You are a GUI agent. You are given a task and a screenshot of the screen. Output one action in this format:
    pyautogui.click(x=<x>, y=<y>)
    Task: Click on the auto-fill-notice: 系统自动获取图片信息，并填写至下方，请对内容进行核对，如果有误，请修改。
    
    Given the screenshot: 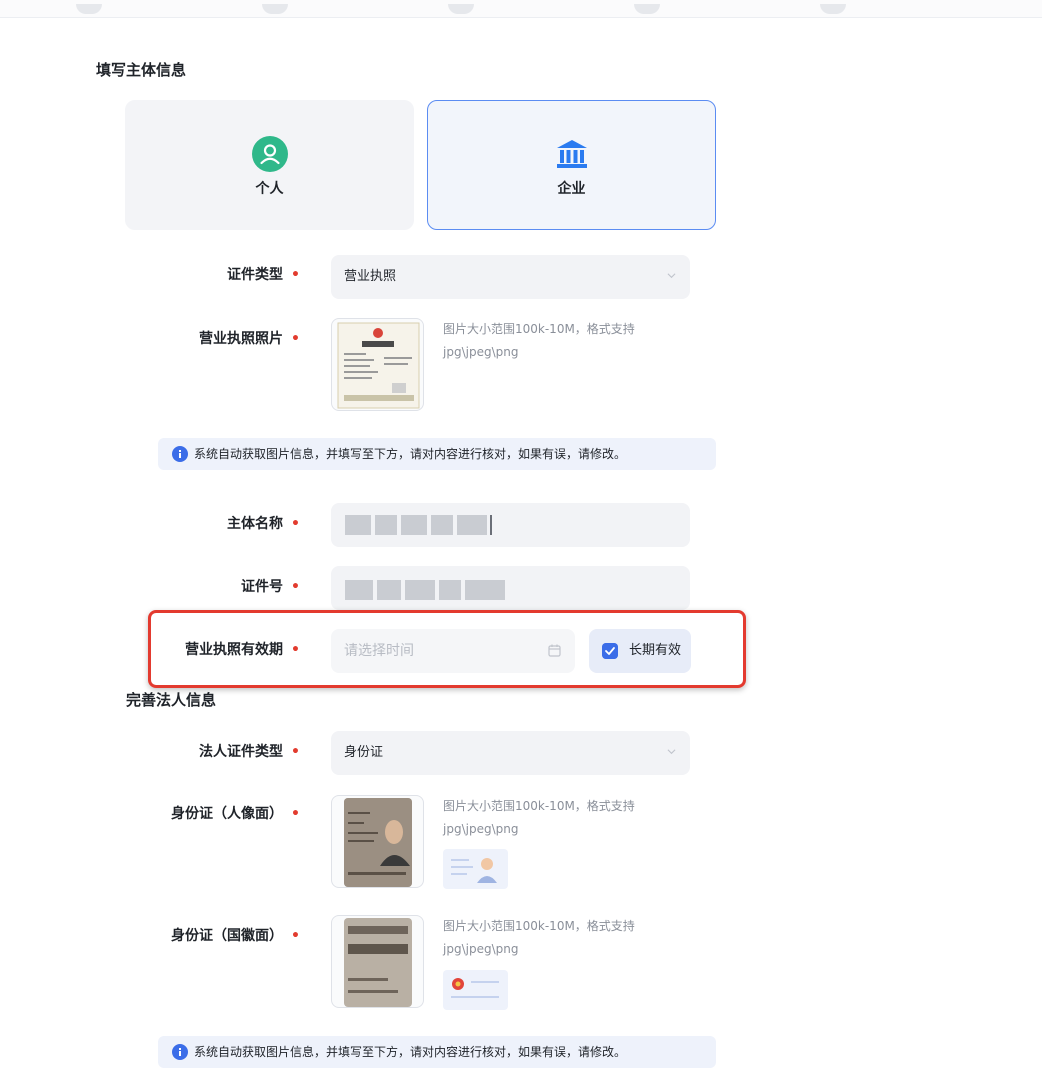 What is the action you would take?
    pyautogui.click(x=437, y=454)
    